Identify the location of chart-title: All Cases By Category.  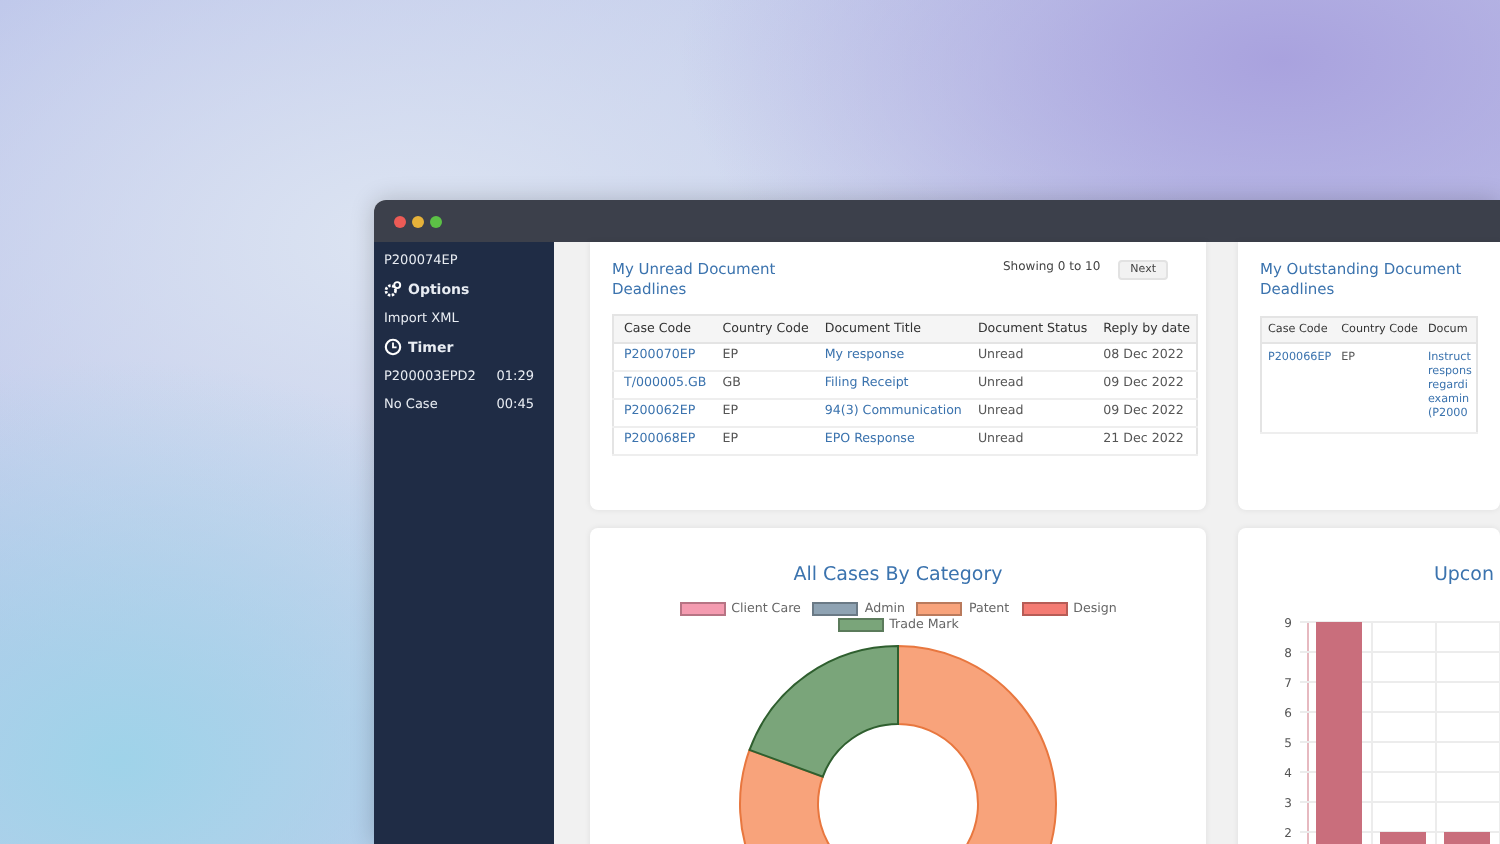
(898, 575).